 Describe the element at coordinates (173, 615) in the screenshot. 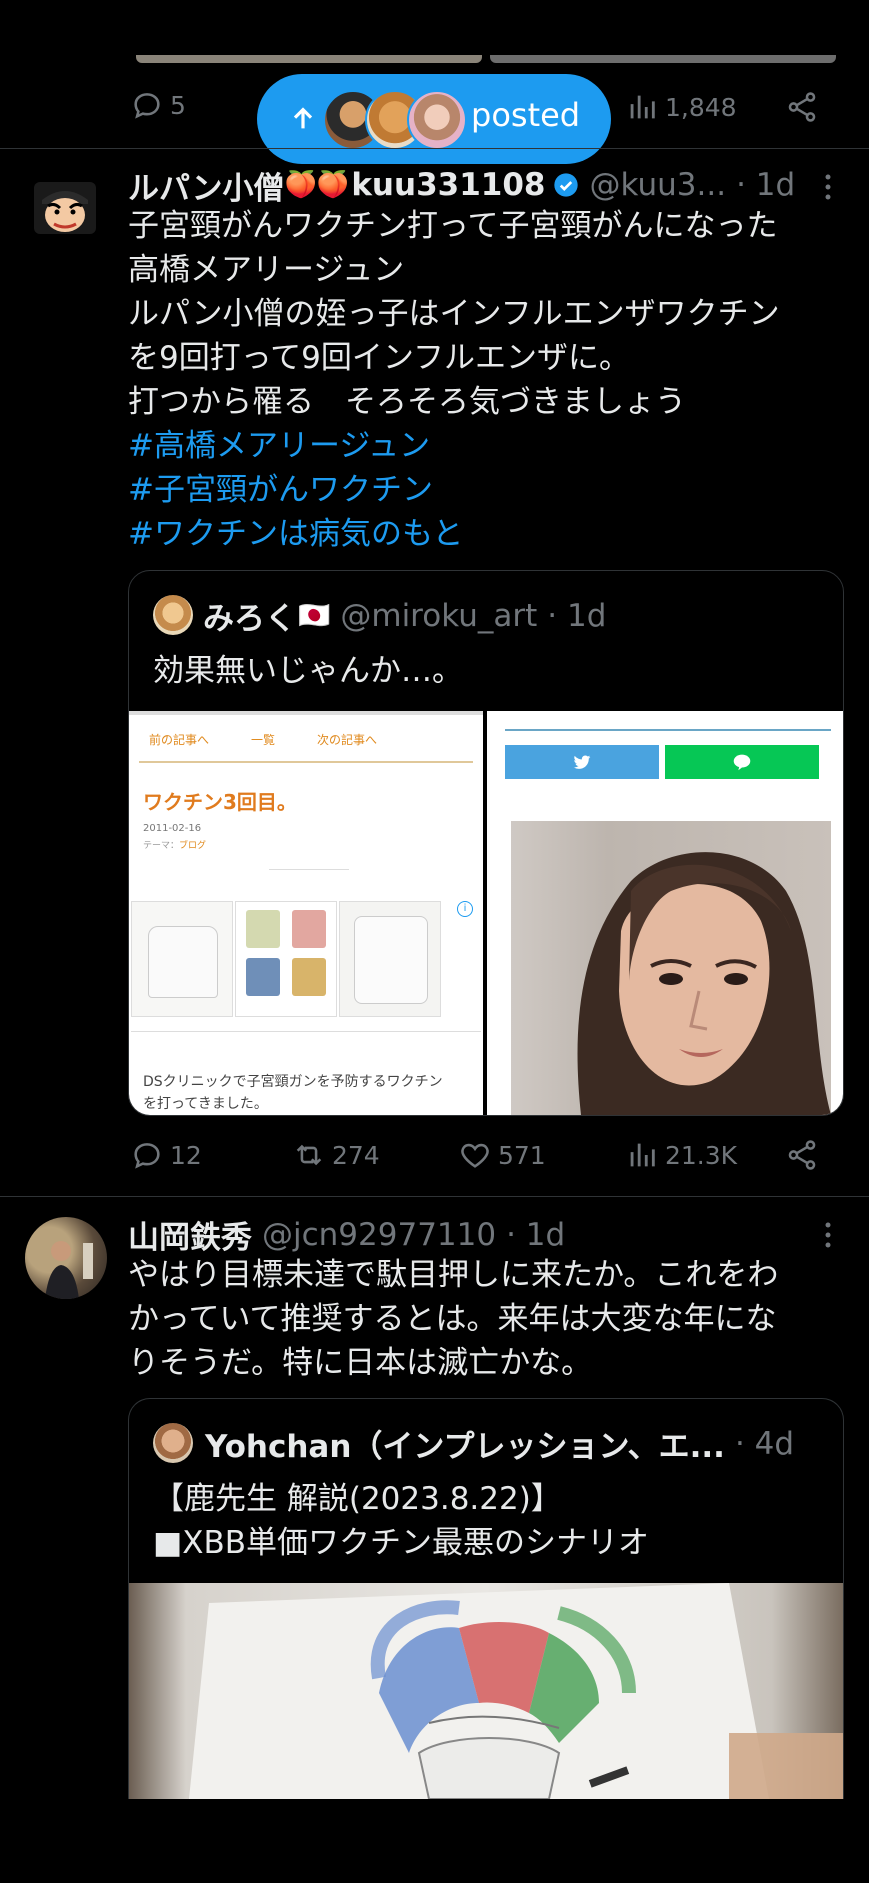

I see `quote1-avatar` at that location.